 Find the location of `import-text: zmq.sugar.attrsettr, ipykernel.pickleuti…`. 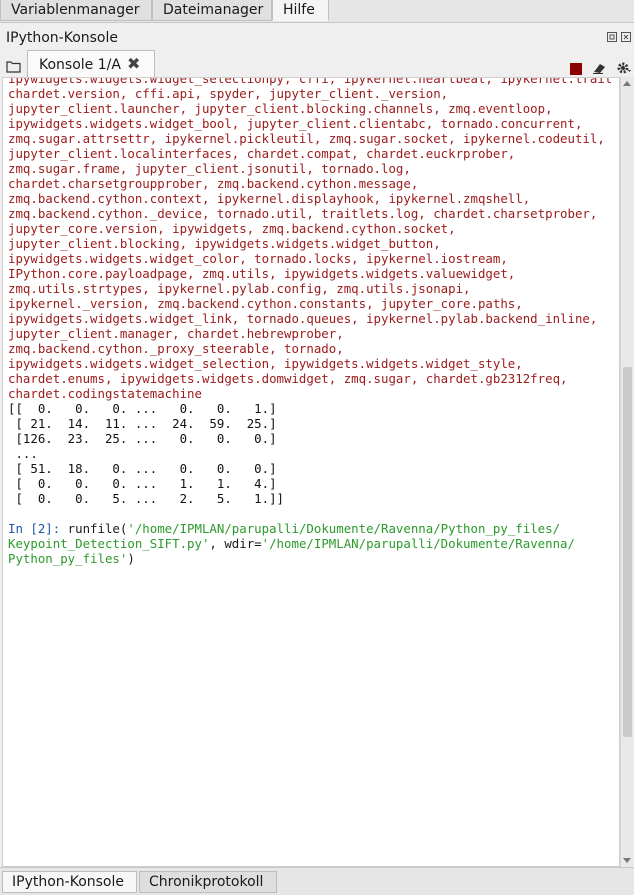

import-text: zmq.sugar.attrsettr, ipykernel.pickleuti… is located at coordinates (306, 138).